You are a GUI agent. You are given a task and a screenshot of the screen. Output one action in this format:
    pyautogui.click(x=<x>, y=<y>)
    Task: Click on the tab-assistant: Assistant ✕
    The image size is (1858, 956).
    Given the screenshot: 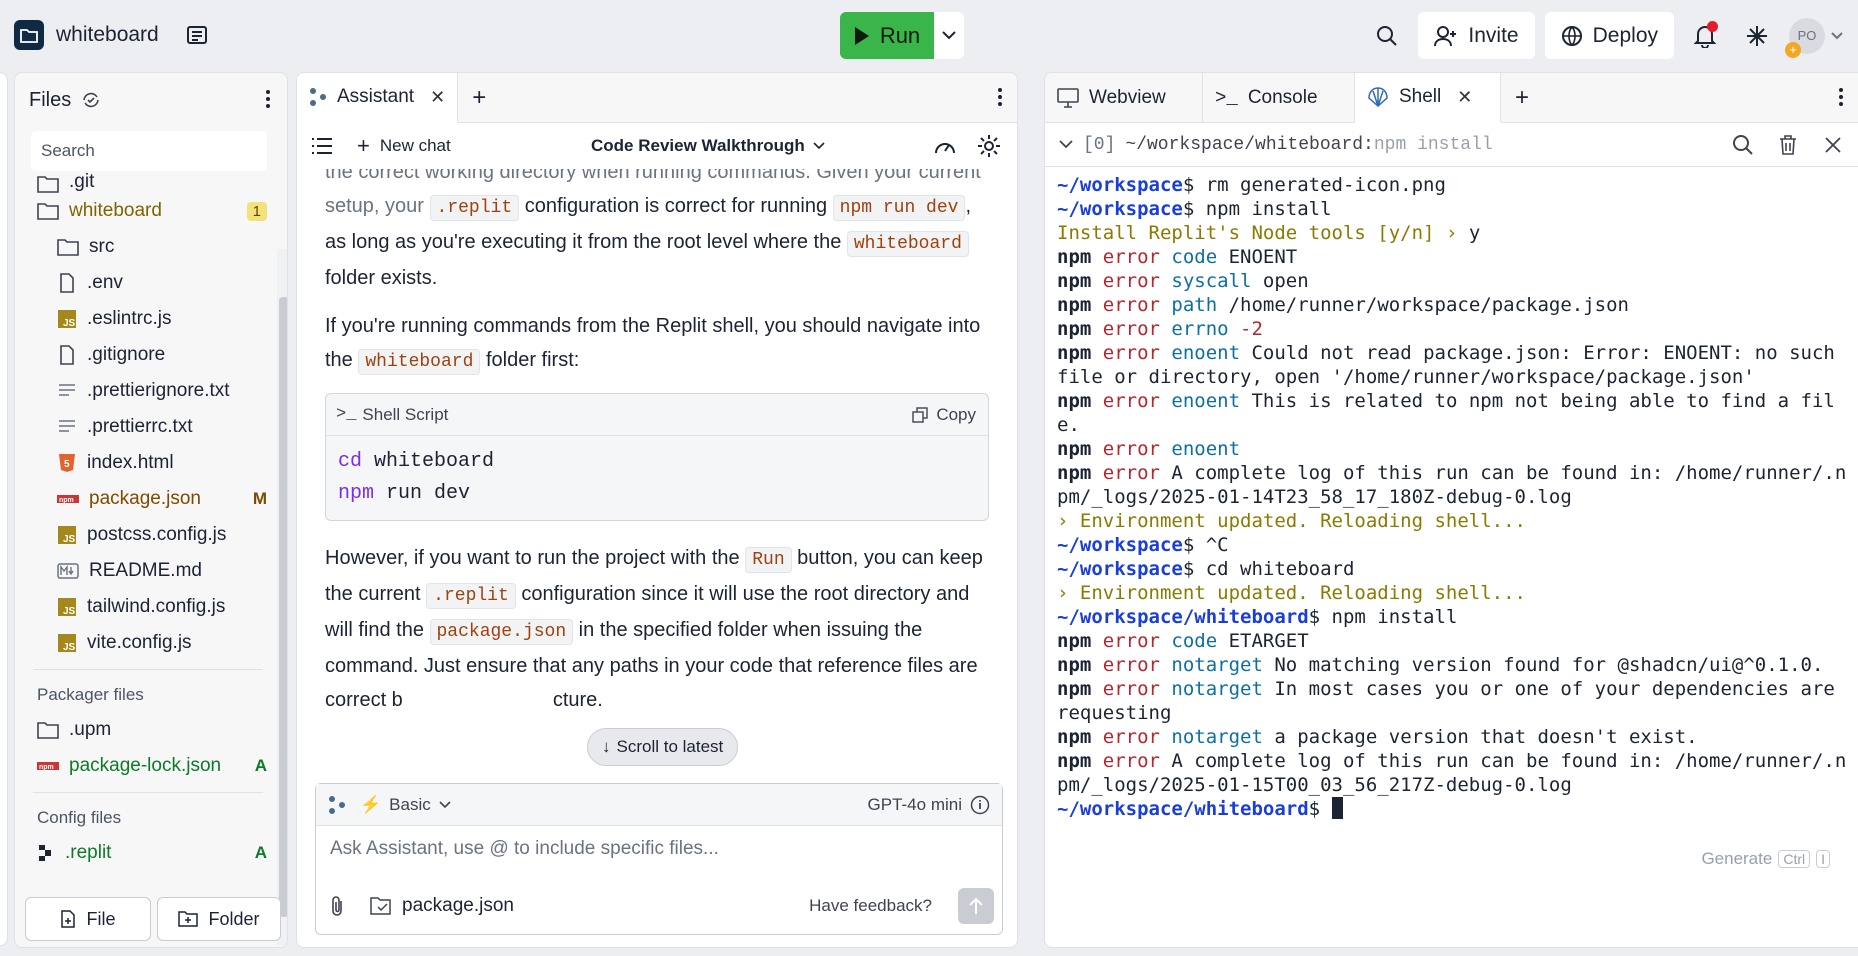 What is the action you would take?
    pyautogui.click(x=378, y=98)
    